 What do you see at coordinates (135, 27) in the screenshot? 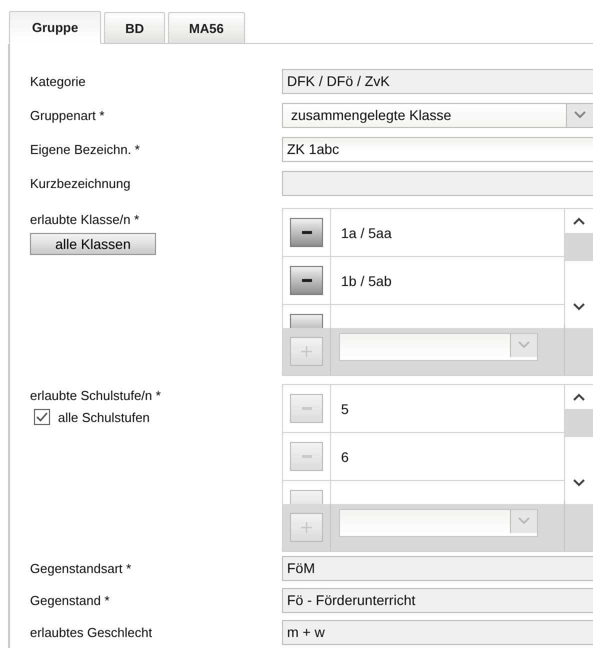
I see `tab: BD` at bounding box center [135, 27].